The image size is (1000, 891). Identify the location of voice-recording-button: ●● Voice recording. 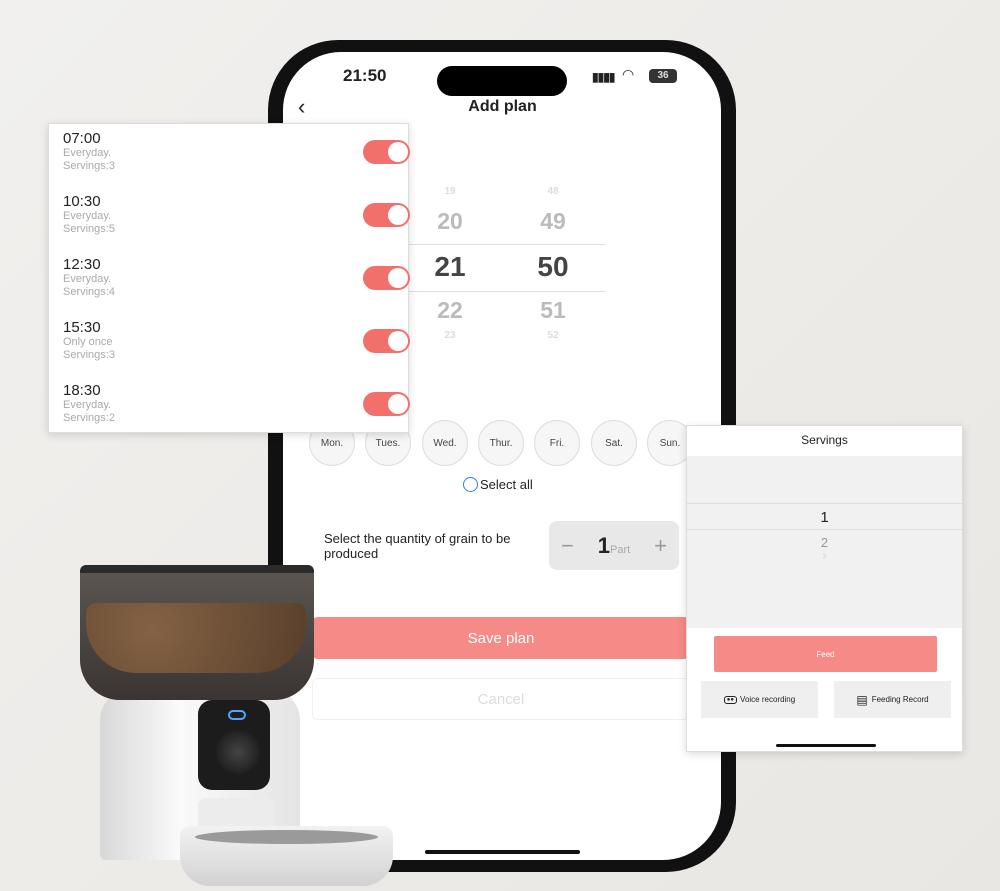
(759, 699).